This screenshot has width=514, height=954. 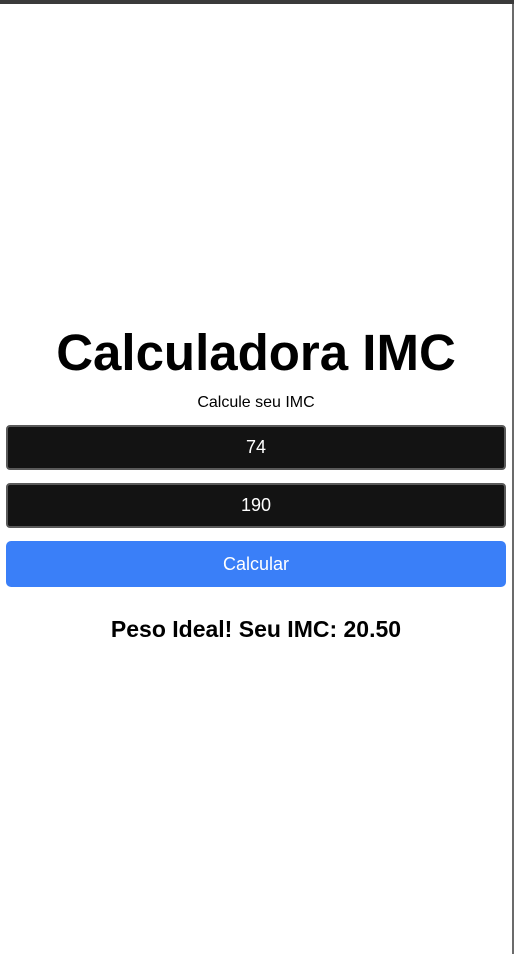 I want to click on page-title: Calculadora IMC, so click(x=256, y=352).